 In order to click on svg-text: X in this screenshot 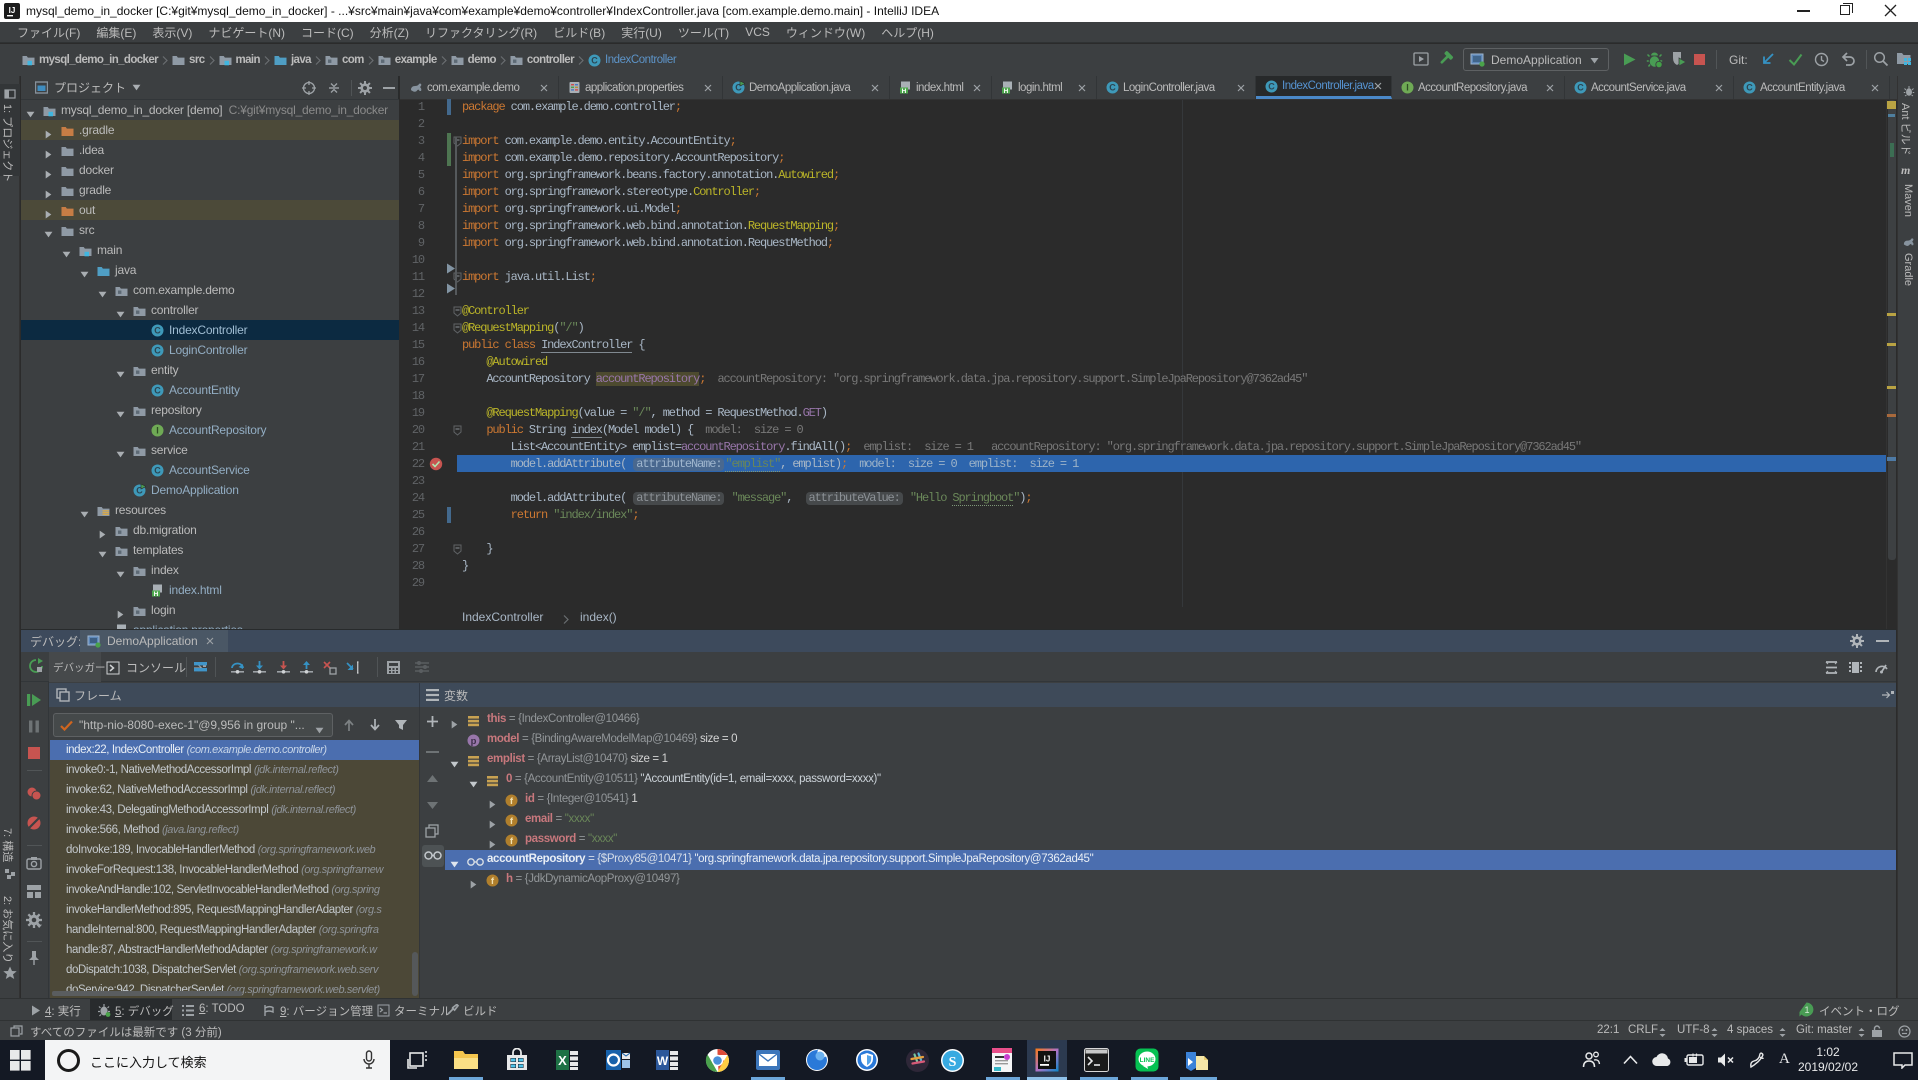, I will do `click(562, 1060)`.